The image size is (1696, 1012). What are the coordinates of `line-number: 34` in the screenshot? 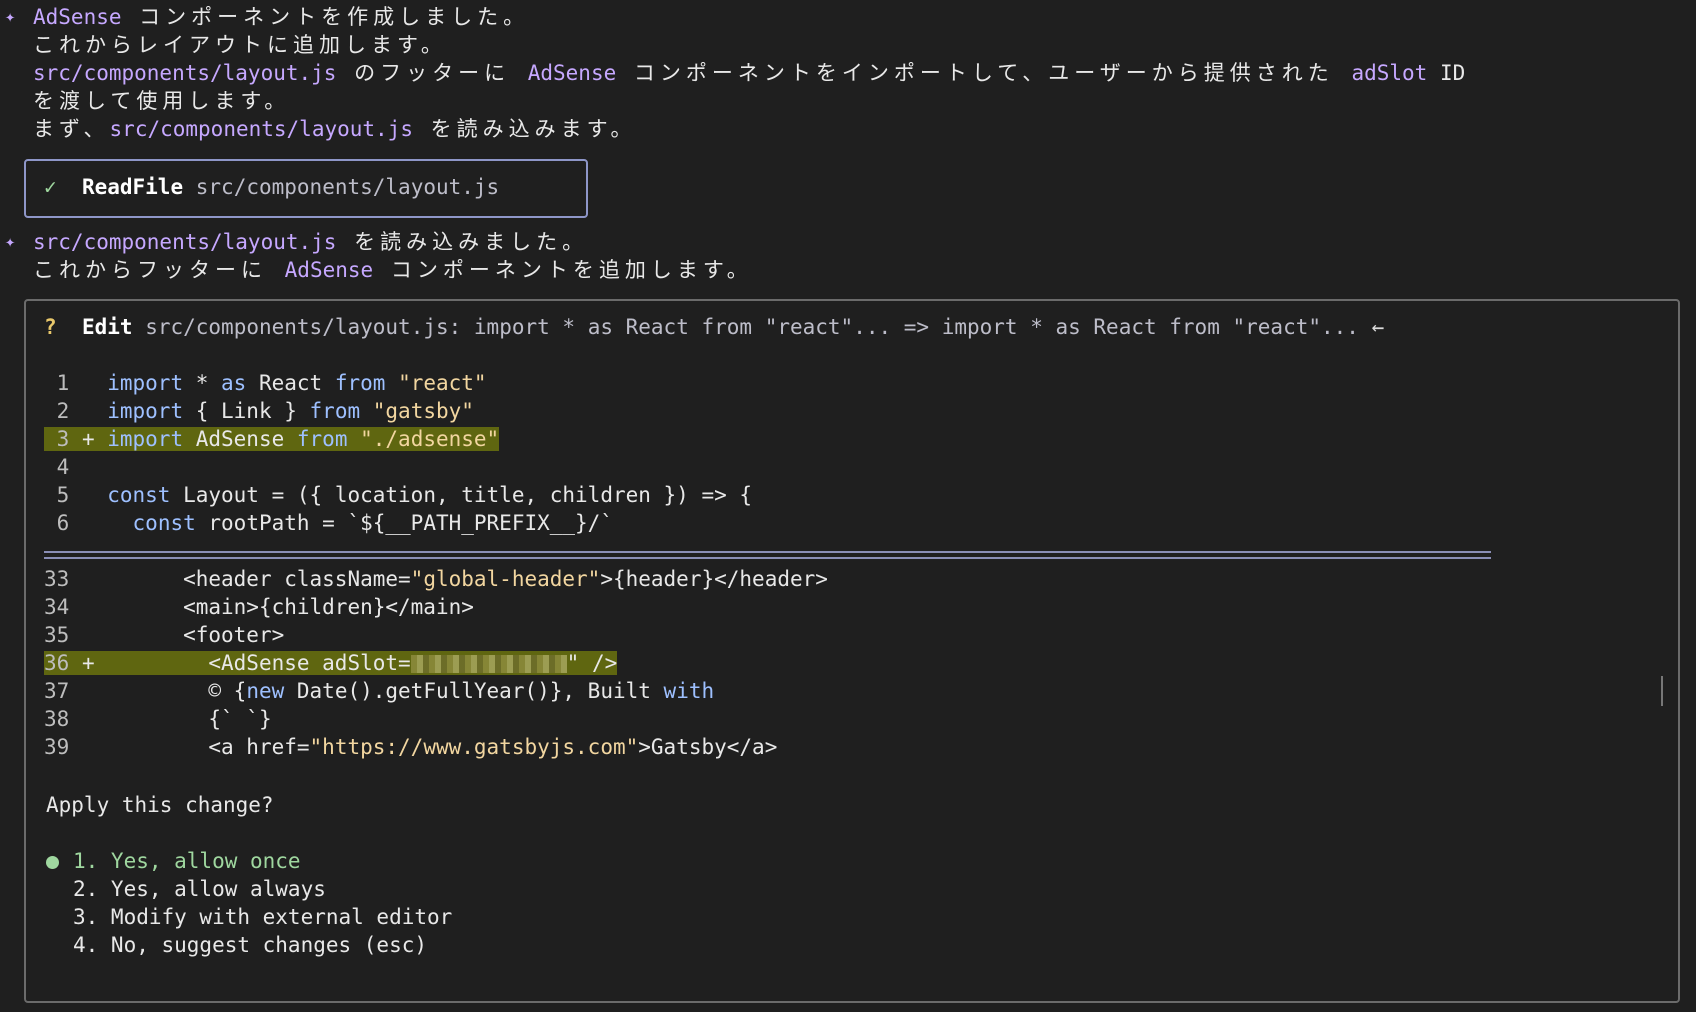 It's located at (57, 607).